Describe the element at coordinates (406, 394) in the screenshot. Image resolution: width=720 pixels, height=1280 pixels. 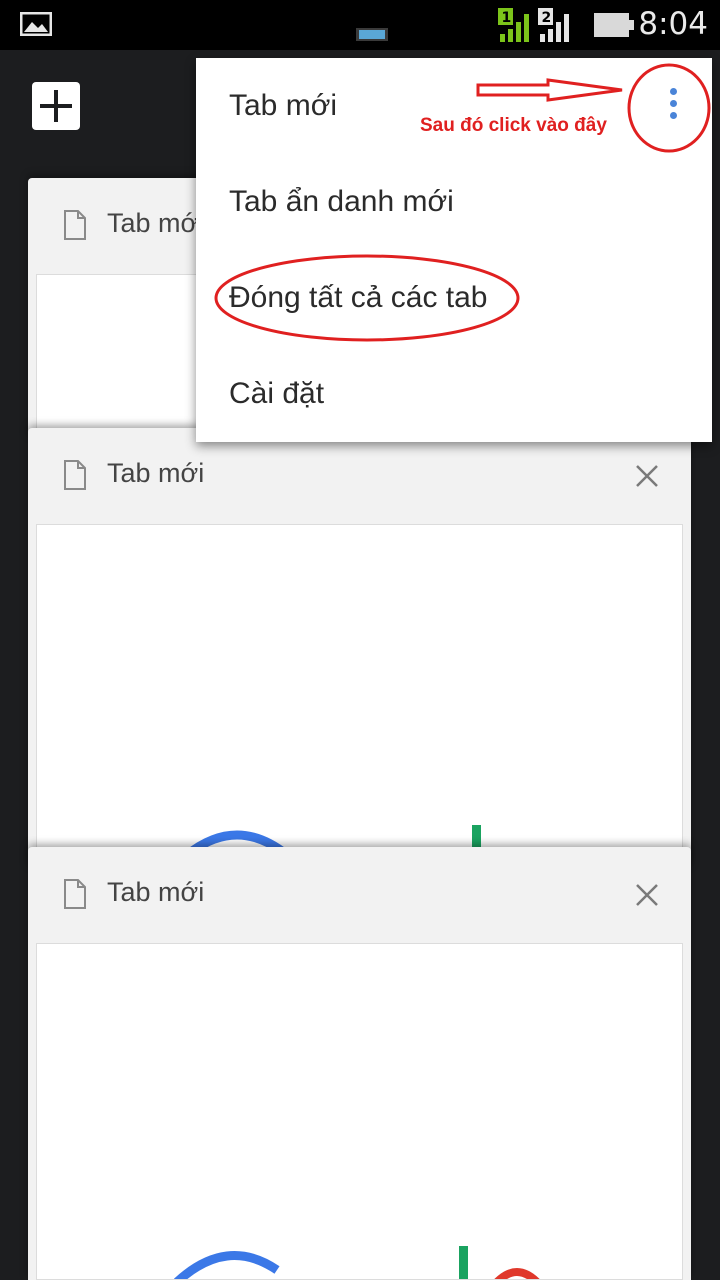
I see `menu-item-settings: Cài đặt` at that location.